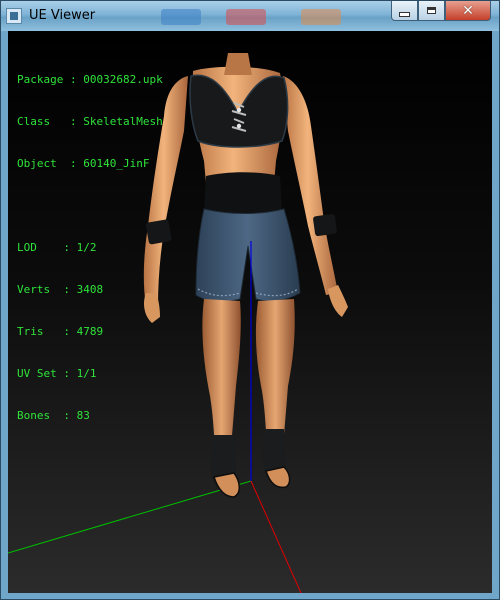 This screenshot has width=500, height=600. Describe the element at coordinates (278, 477) in the screenshot. I see `right-foot` at that location.